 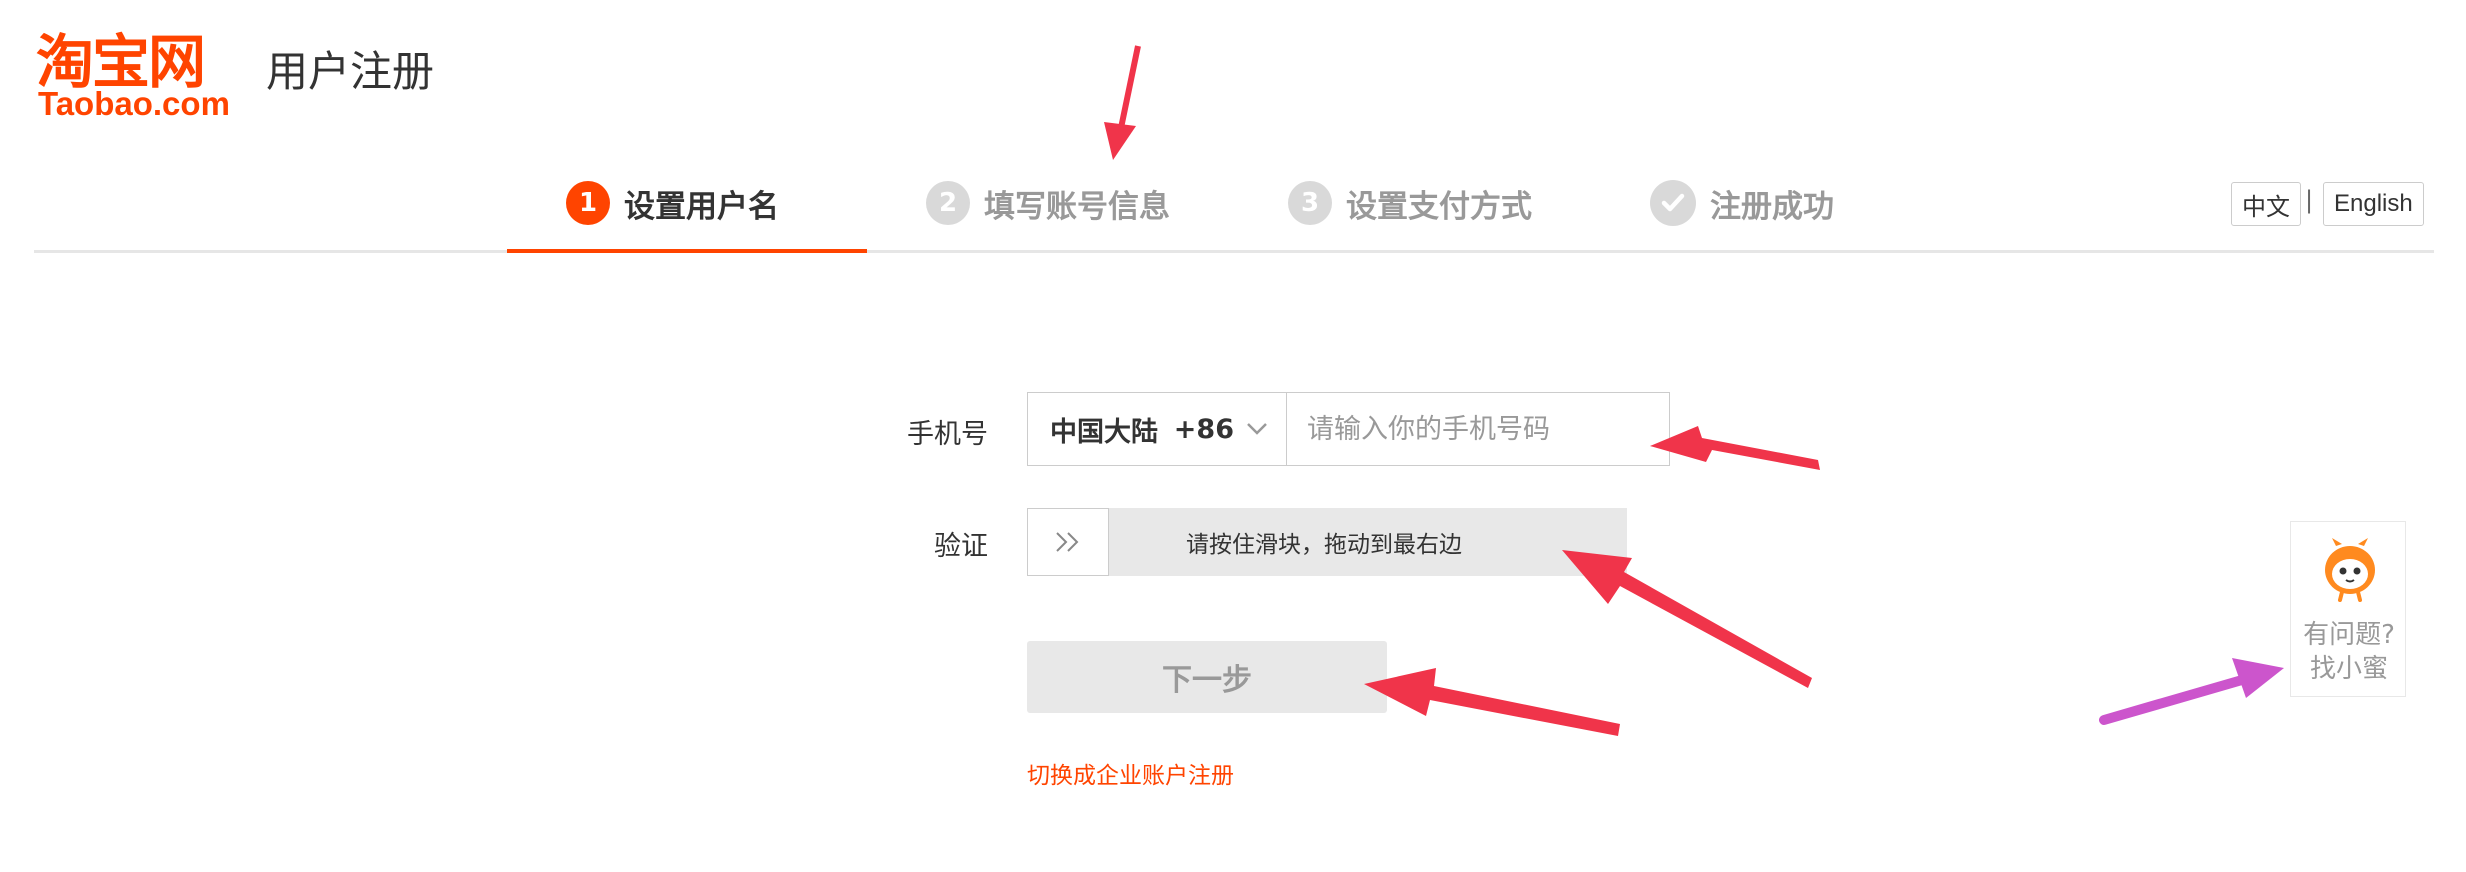 I want to click on region-select: 中国大陆 +86, so click(x=1157, y=429).